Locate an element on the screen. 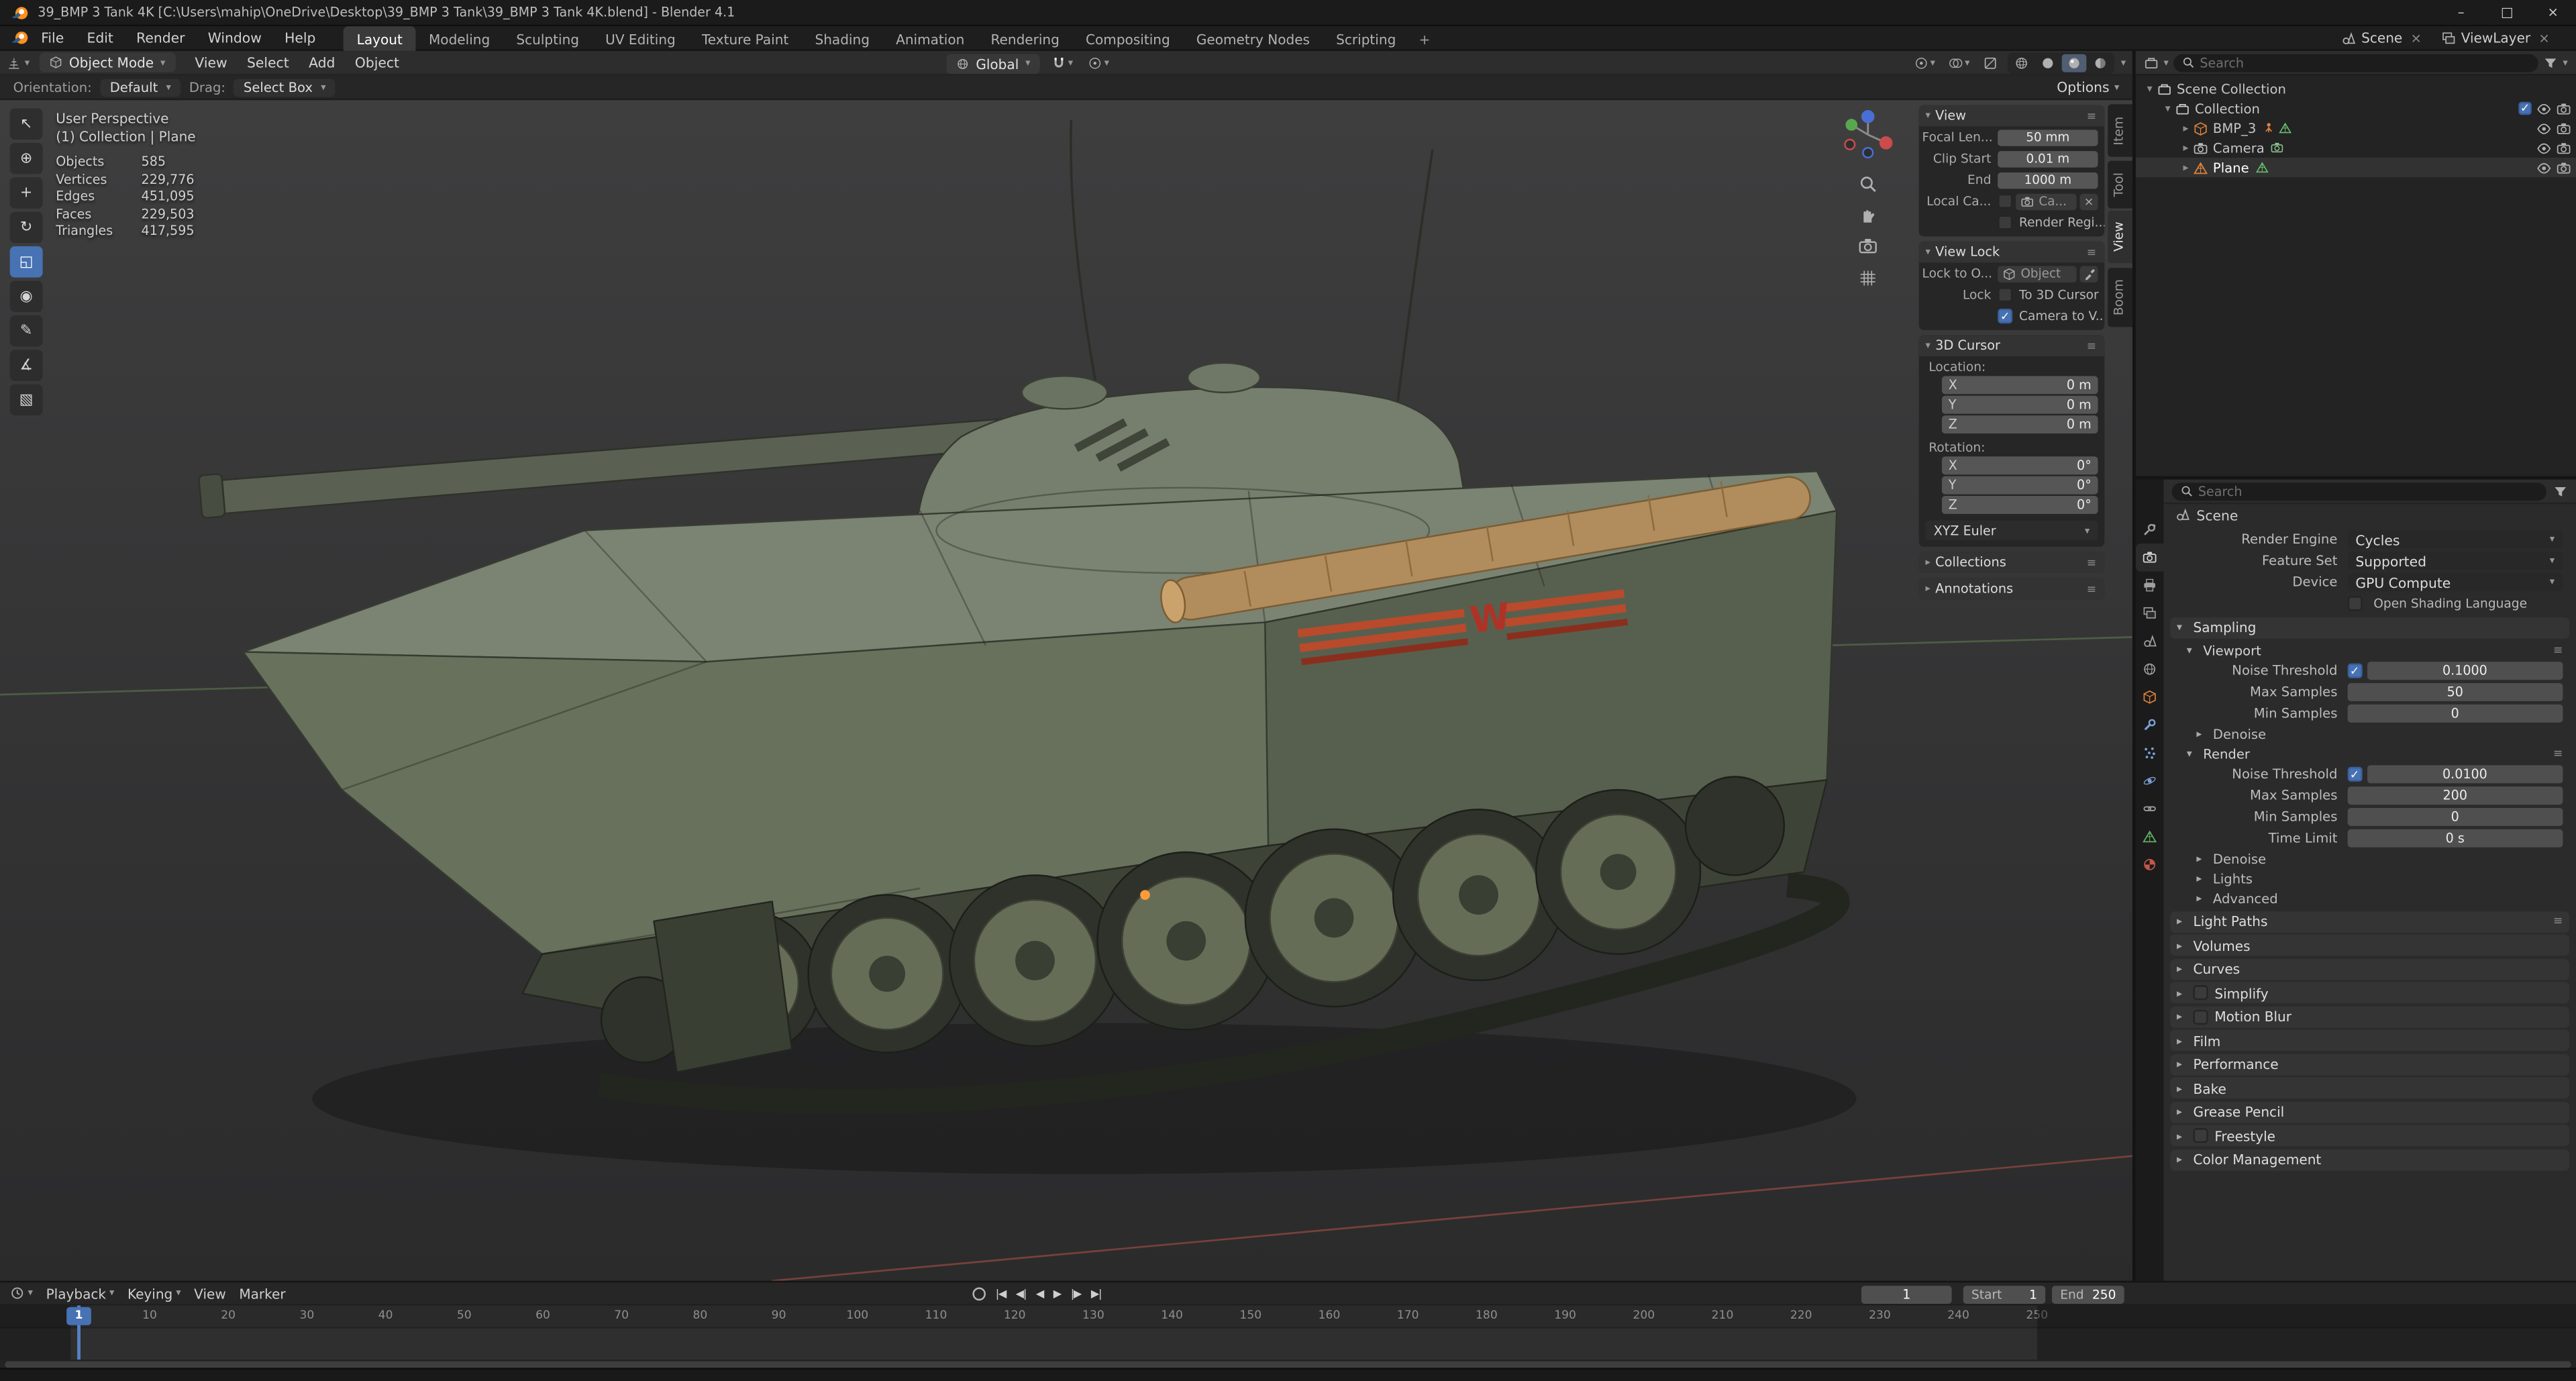  outliner-row-camera: ▸ Camera is located at coordinates (2356, 148).